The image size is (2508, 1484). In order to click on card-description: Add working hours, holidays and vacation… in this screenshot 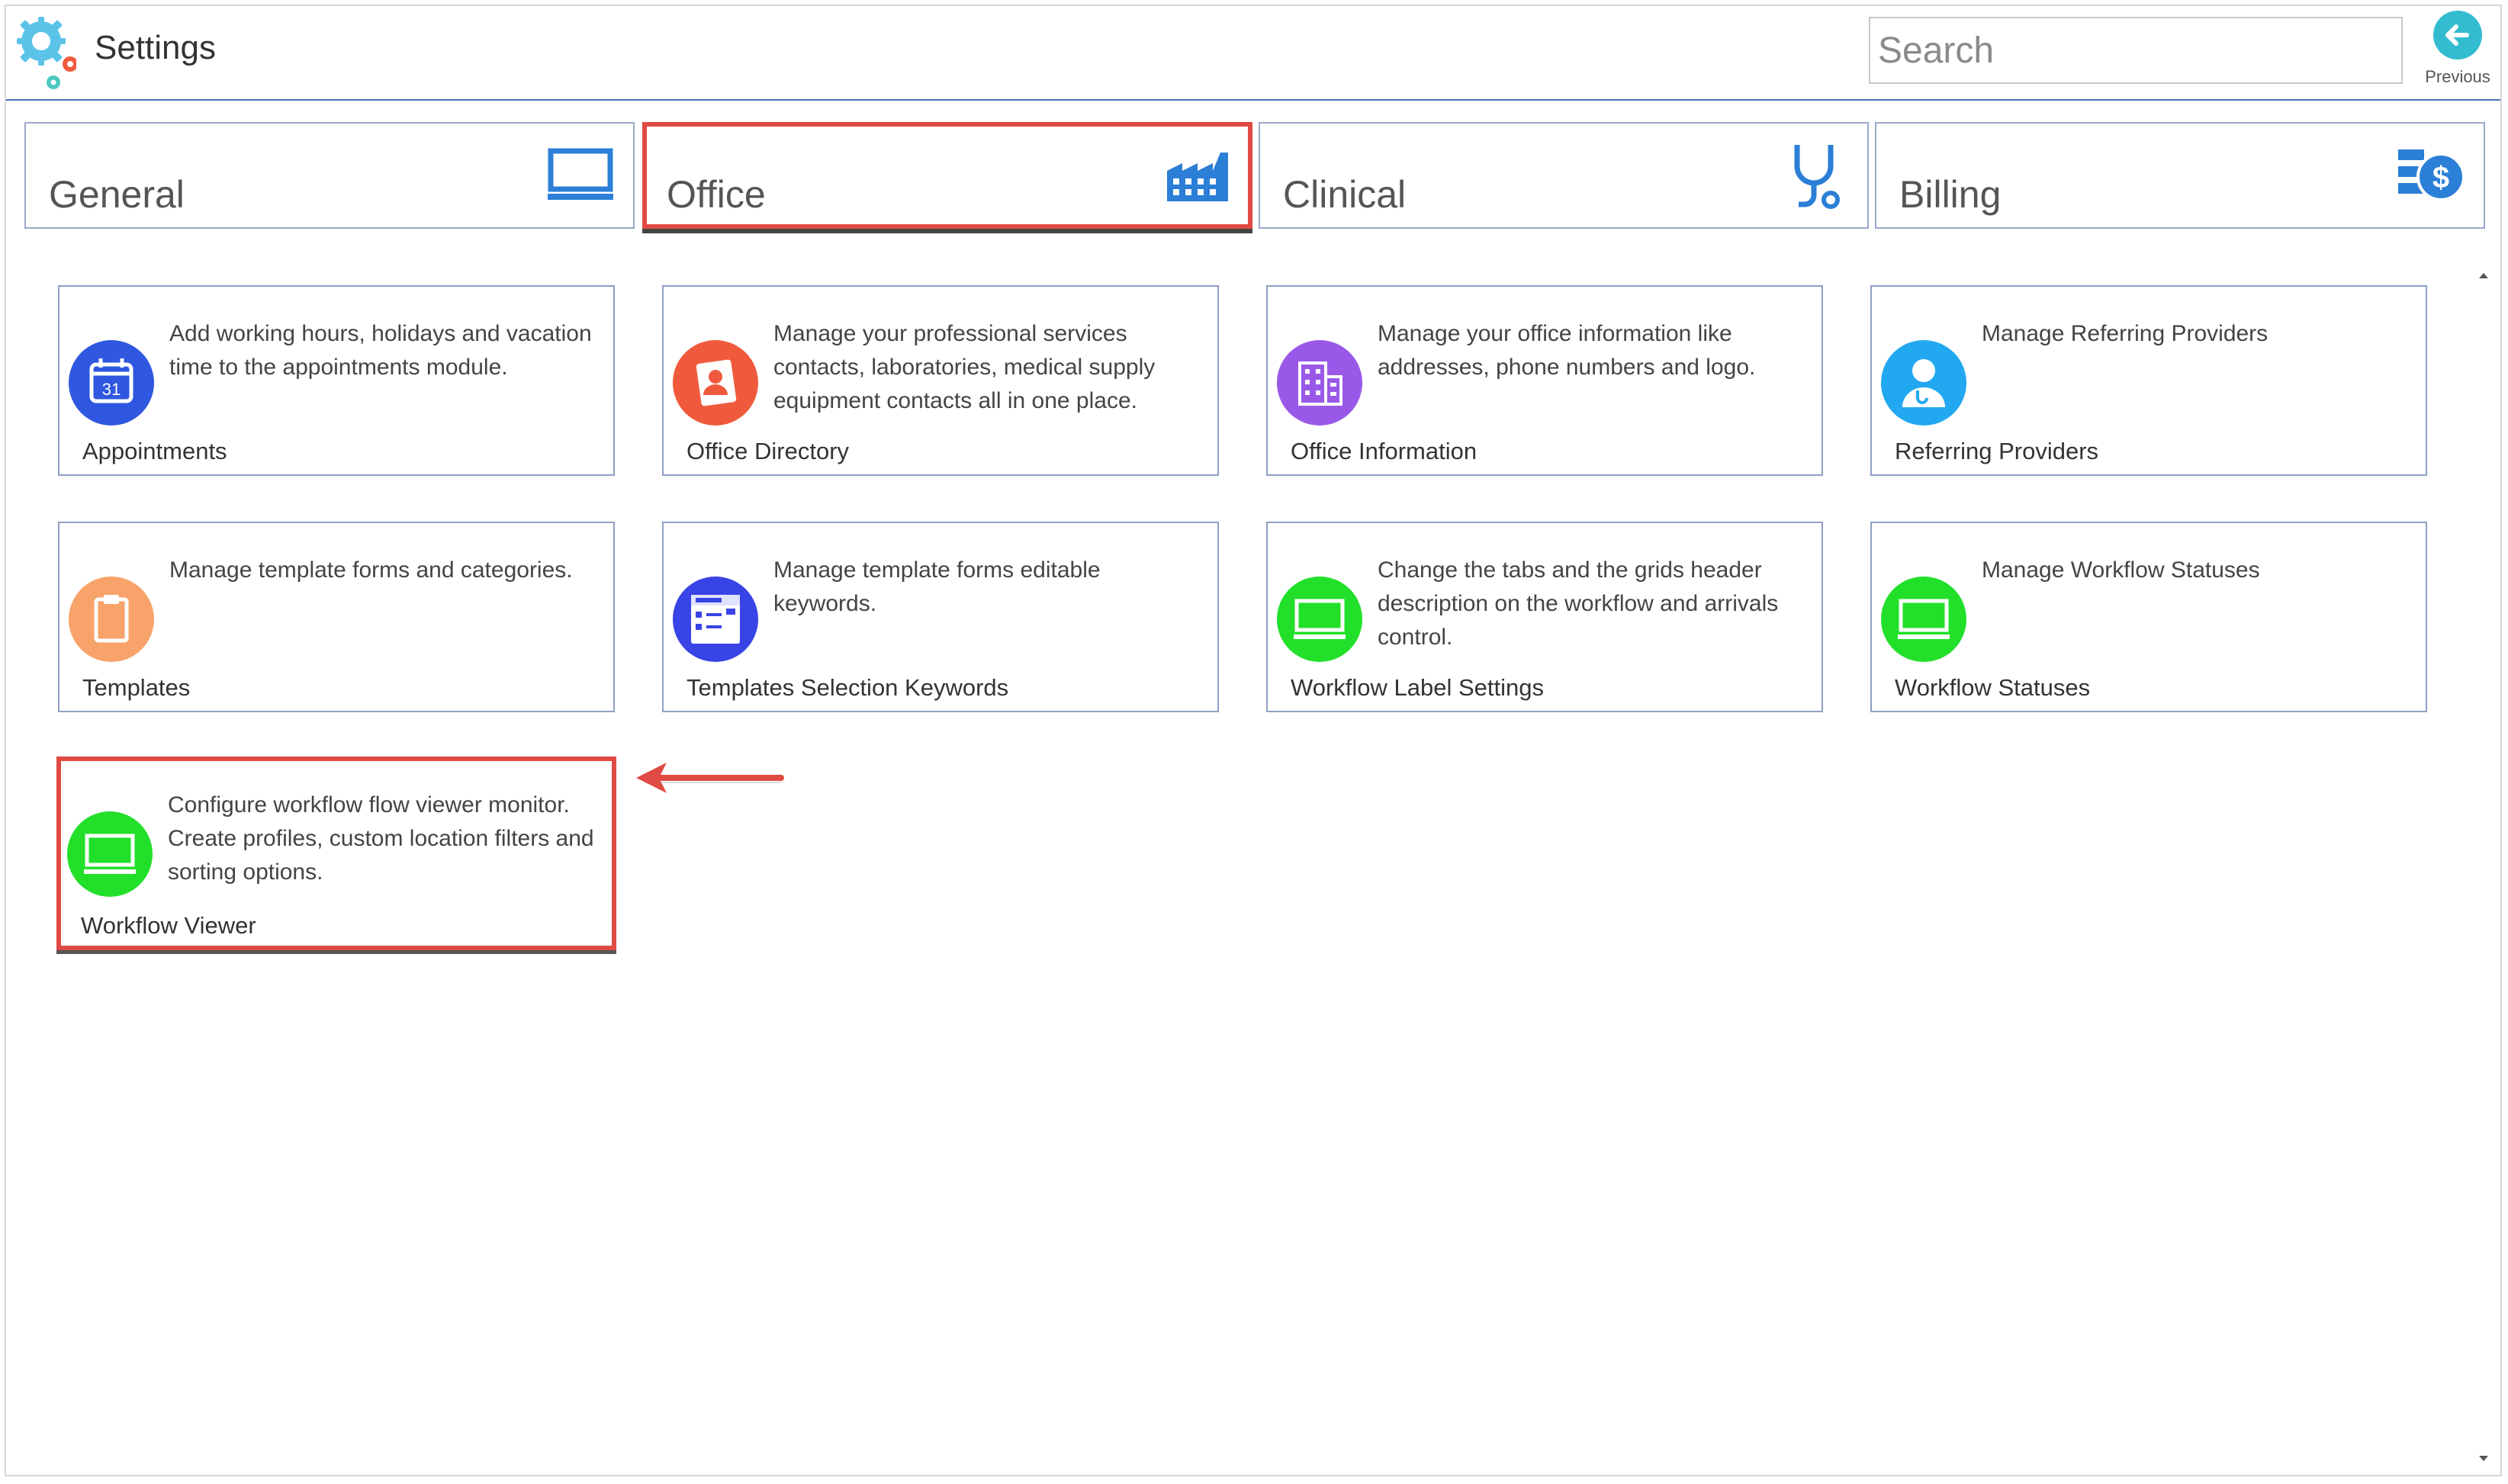, I will do `click(380, 350)`.